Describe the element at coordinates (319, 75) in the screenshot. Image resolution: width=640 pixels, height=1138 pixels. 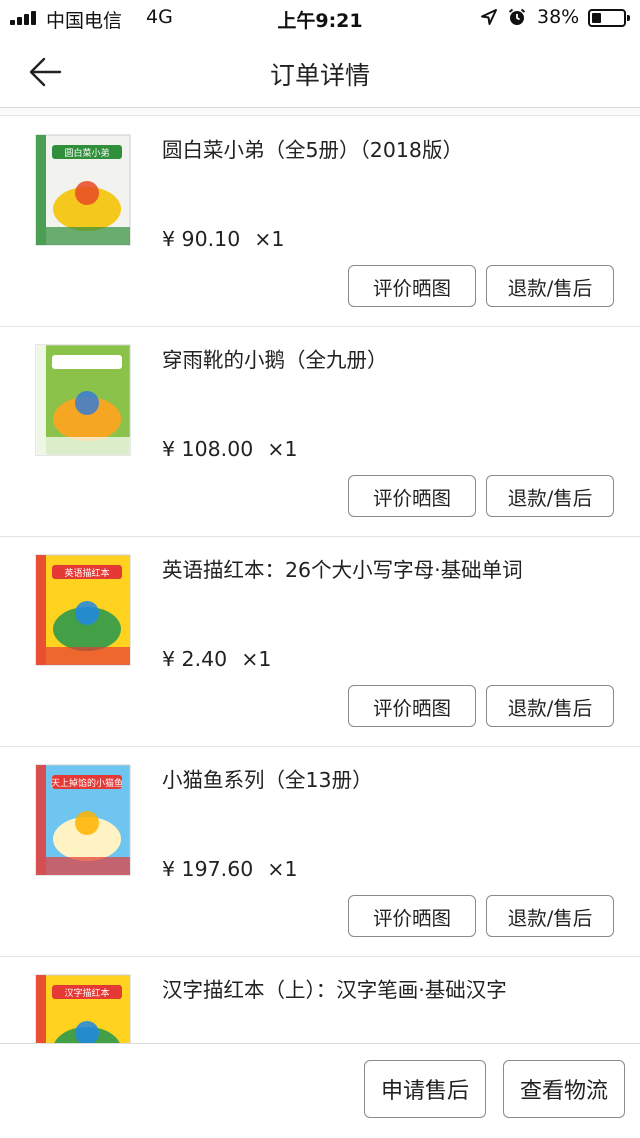
I see `page-title: 订单详情` at that location.